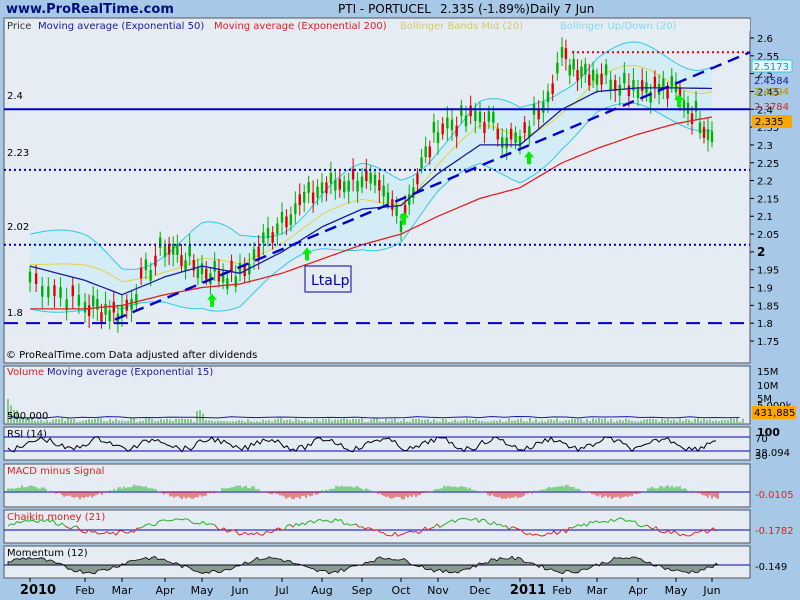 The image size is (800, 600). Describe the element at coordinates (767, 372) in the screenshot. I see `volume-tick-15m: 15M` at that location.